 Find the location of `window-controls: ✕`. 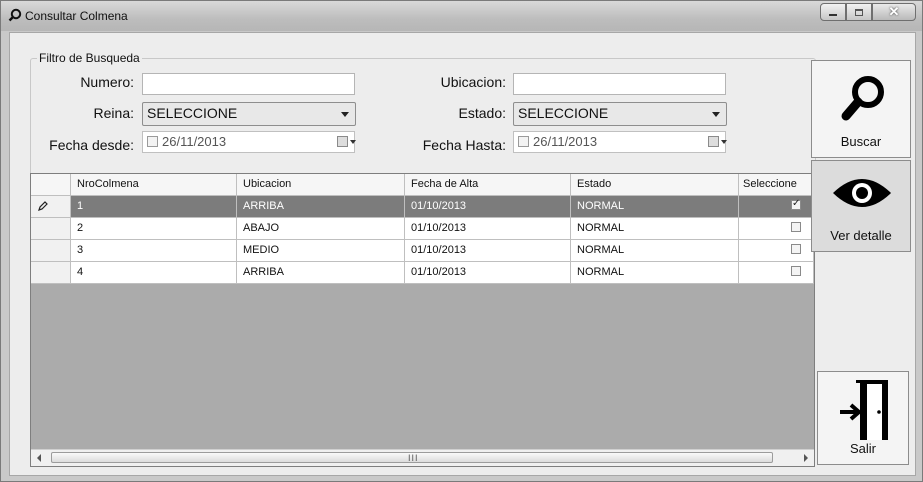

window-controls: ✕ is located at coordinates (868, 13).